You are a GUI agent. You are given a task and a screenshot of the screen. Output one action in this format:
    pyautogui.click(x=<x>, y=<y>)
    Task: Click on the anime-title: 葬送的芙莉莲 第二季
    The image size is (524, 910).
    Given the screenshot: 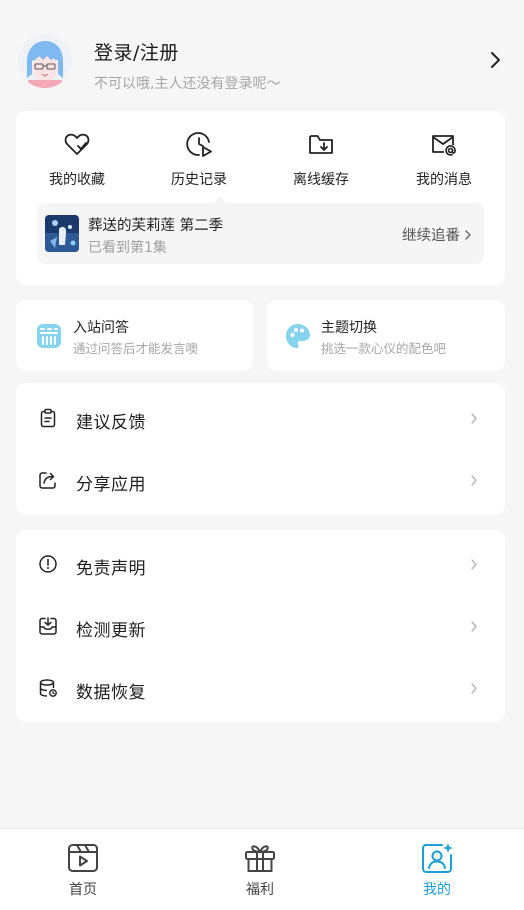 What is the action you would take?
    pyautogui.click(x=156, y=226)
    